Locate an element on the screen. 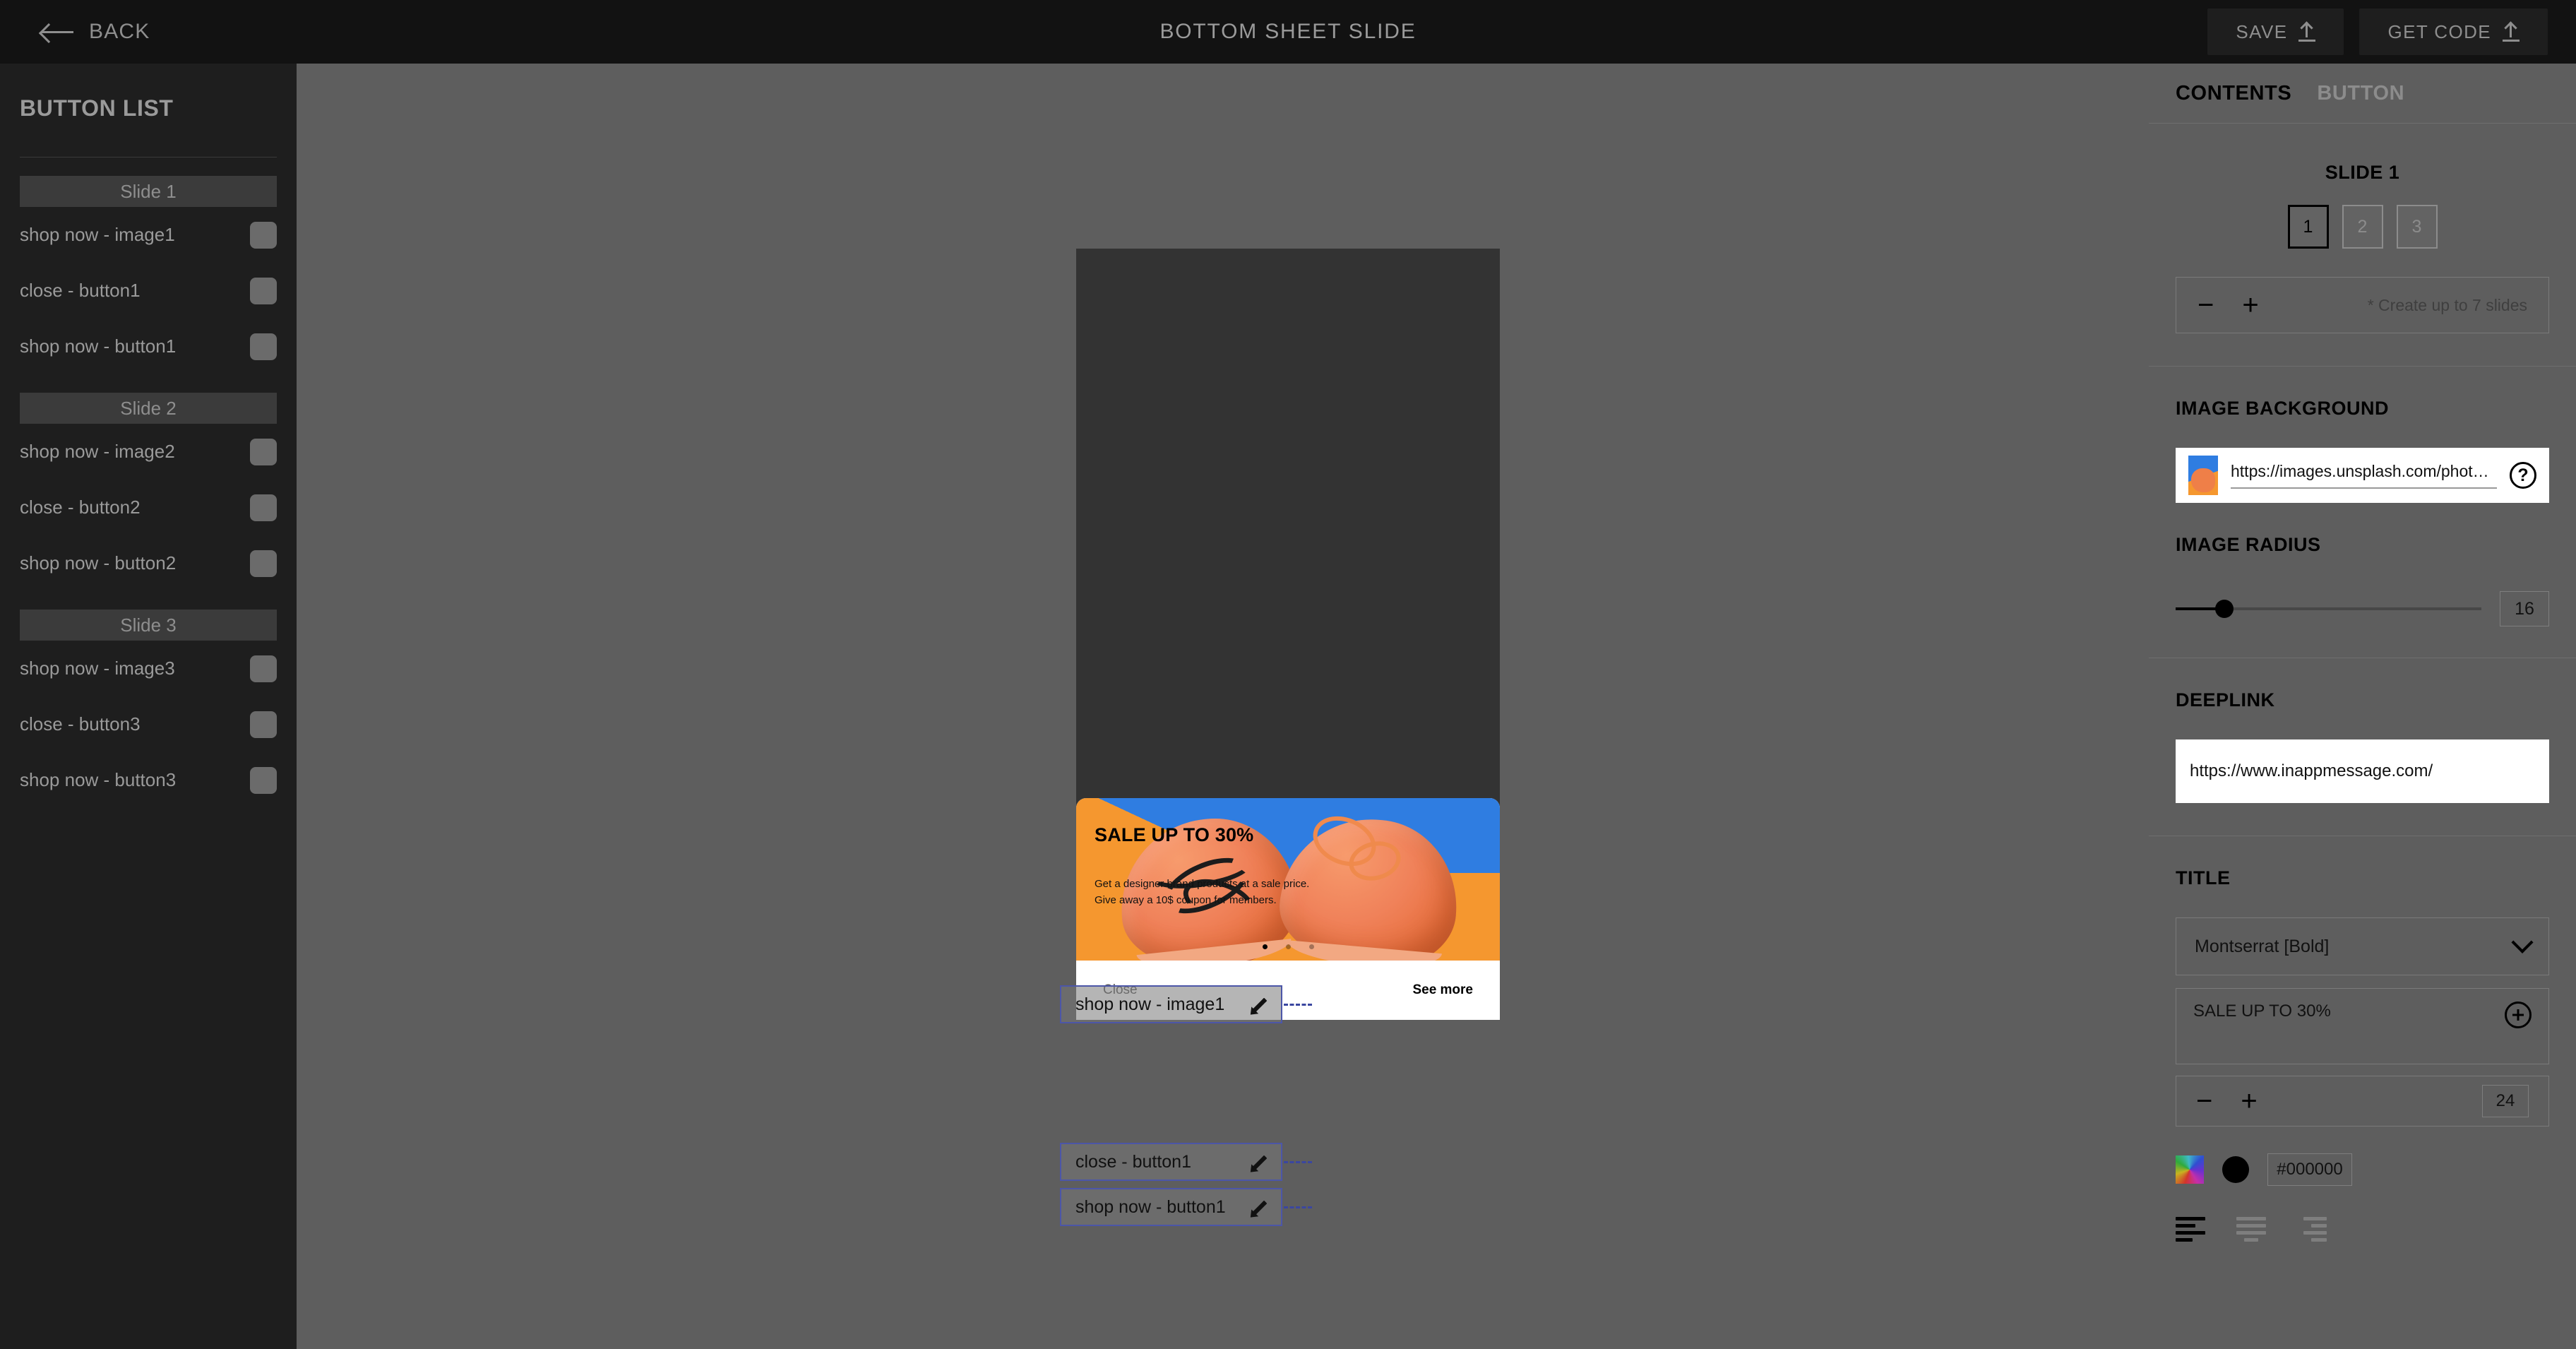  deeplink-label: DEEPLINK is located at coordinates (2225, 700).